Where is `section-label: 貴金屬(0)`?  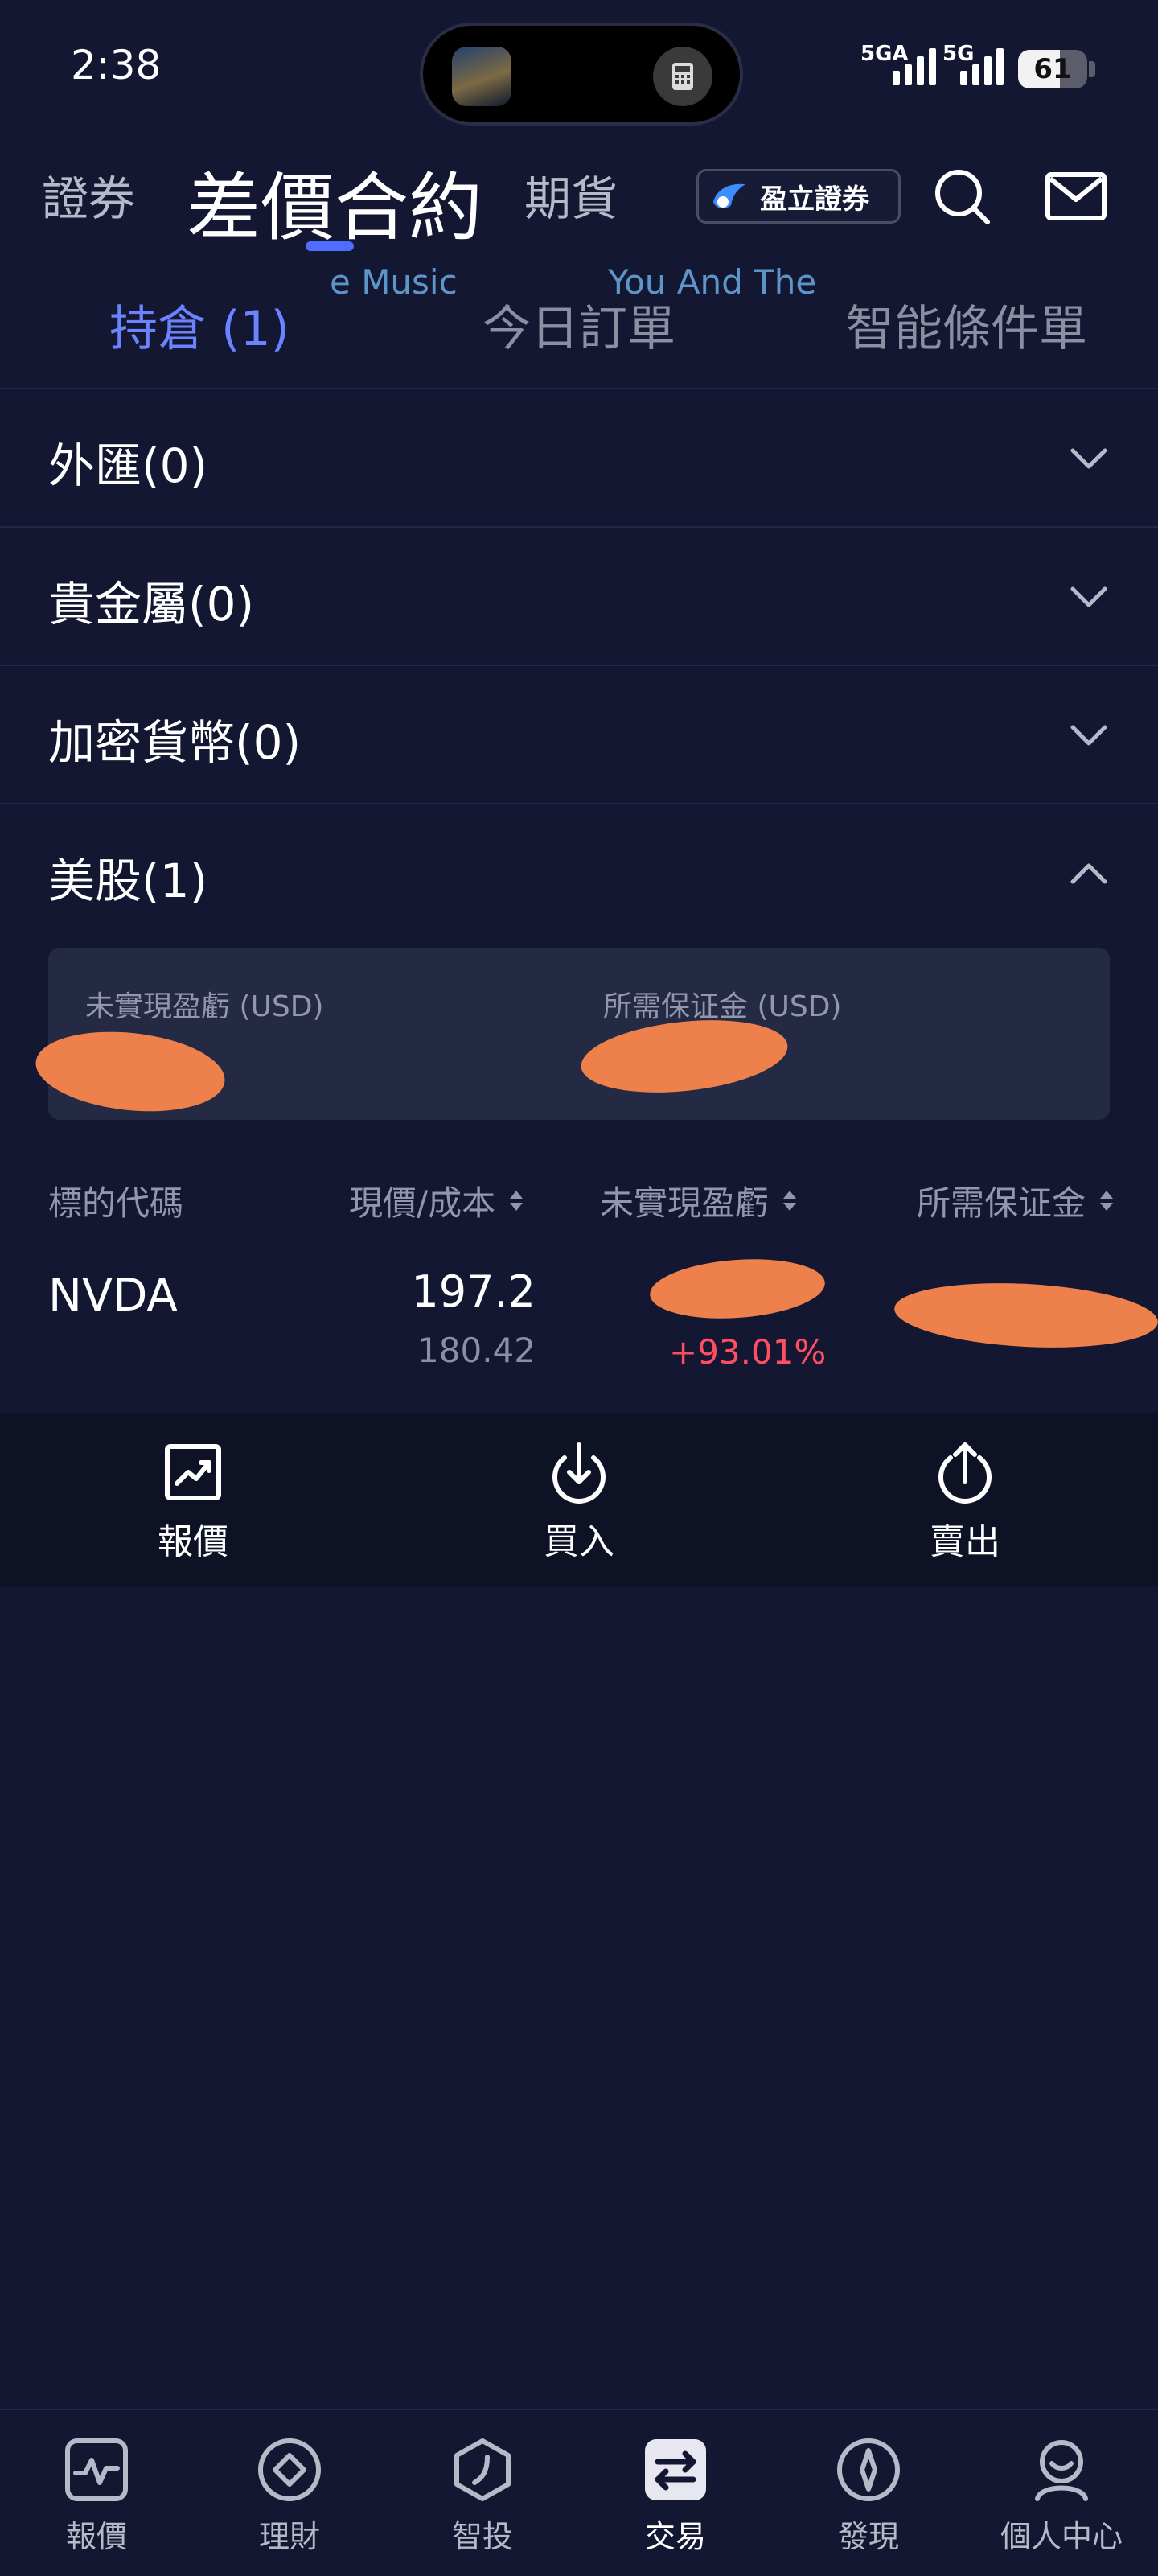
section-label: 貴金屬(0) is located at coordinates (151, 604).